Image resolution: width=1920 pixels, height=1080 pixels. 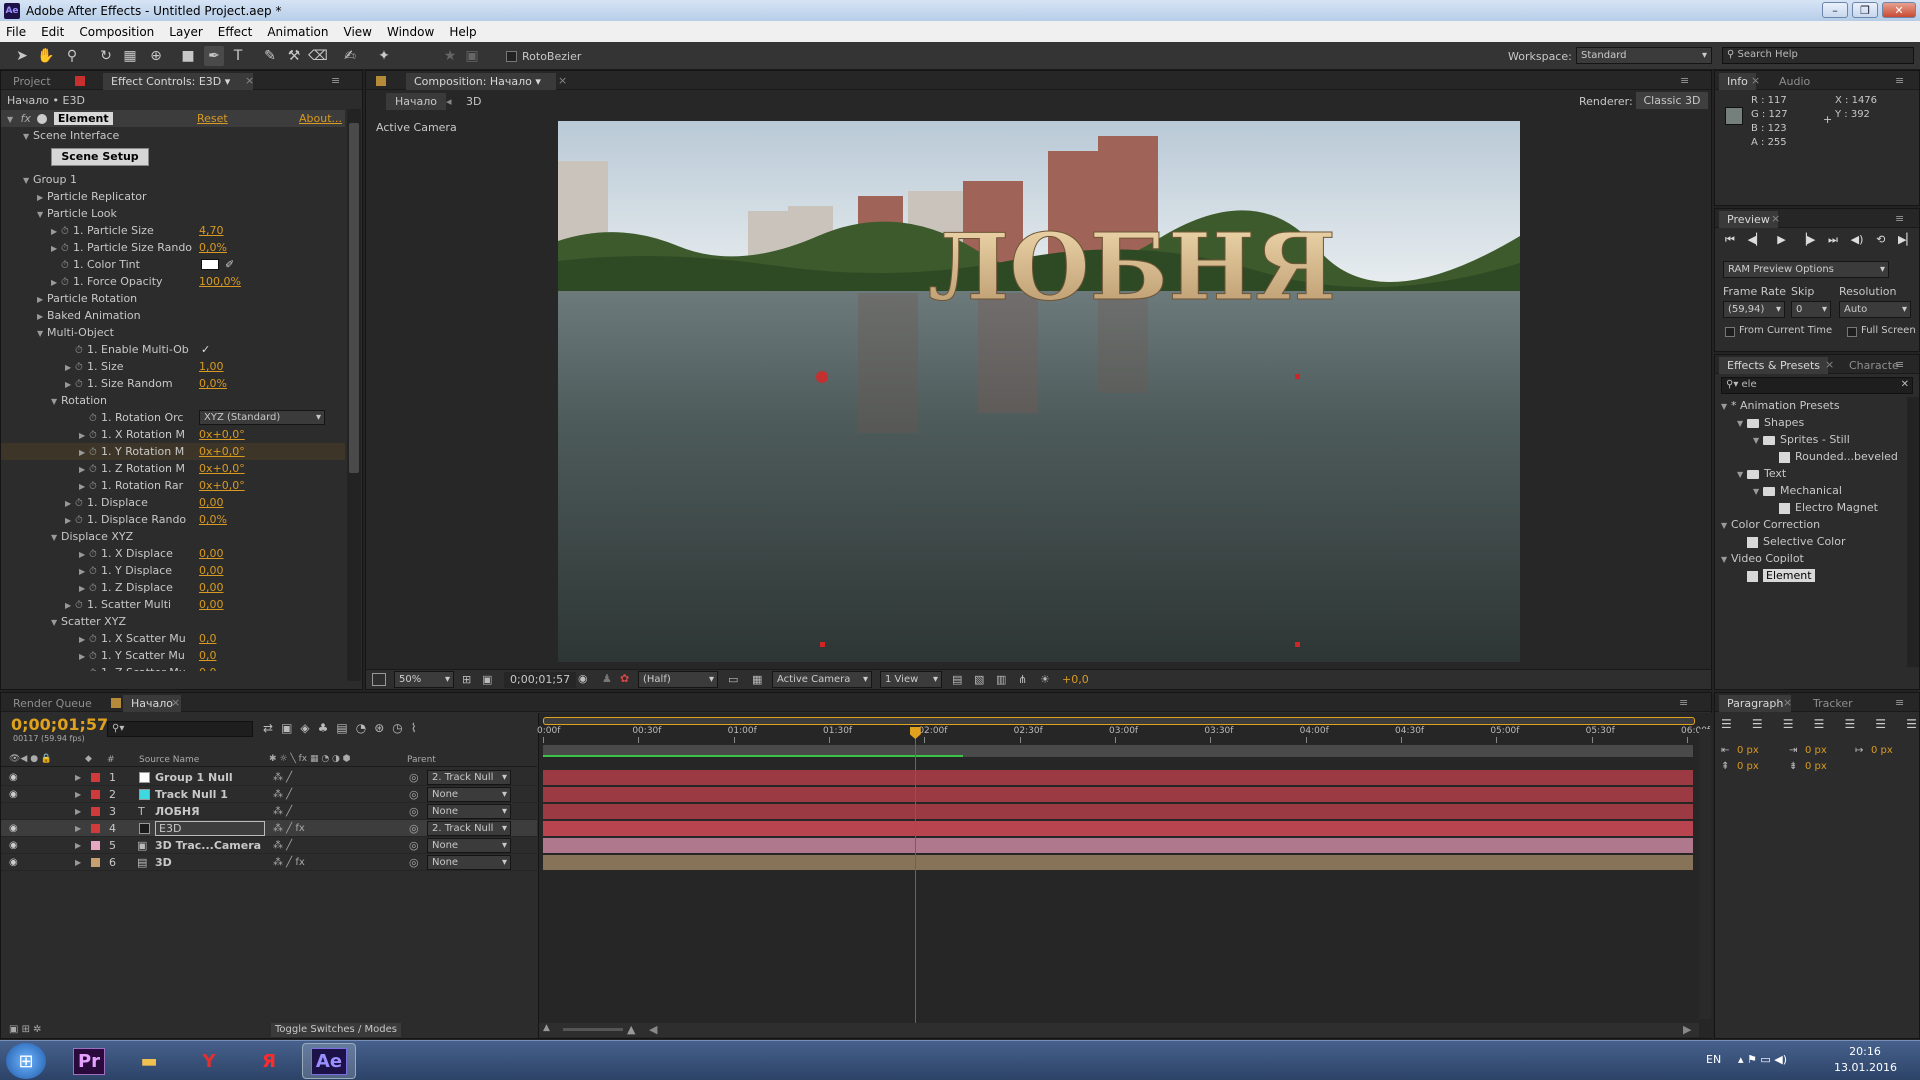 I want to click on toggle-switches-modes-button: Toggle Switches / Modes, so click(x=336, y=1030).